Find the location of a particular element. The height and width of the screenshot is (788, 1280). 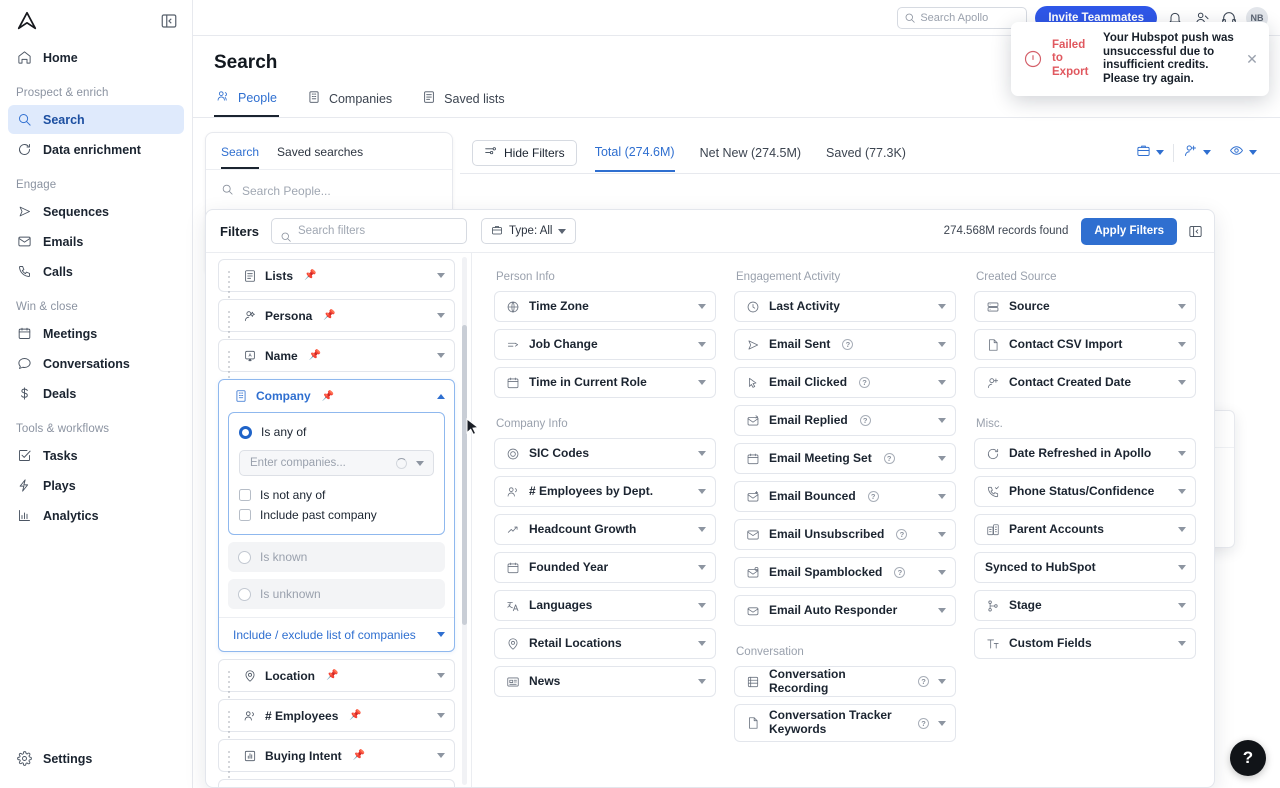

filter-item-email-spamblocked: Email Spamblocked ? is located at coordinates (845, 572).